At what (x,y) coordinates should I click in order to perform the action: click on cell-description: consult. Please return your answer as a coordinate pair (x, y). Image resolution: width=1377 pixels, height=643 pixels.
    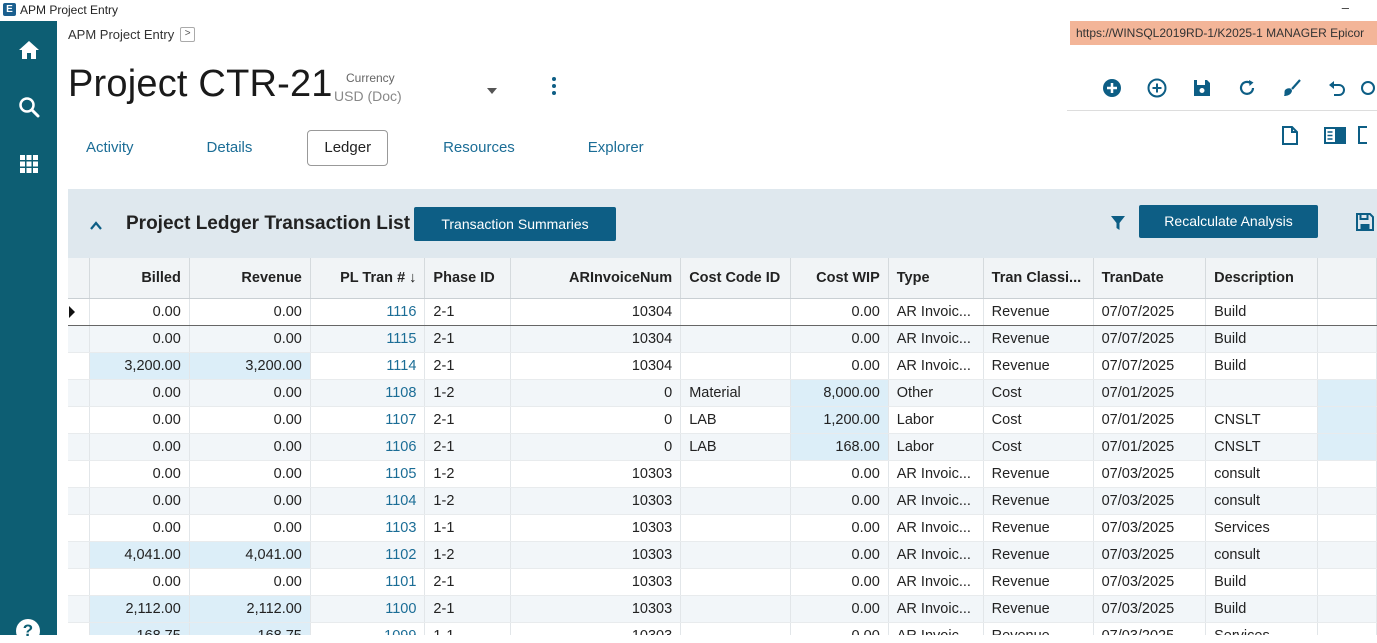
    Looking at the image, I should click on (1261, 474).